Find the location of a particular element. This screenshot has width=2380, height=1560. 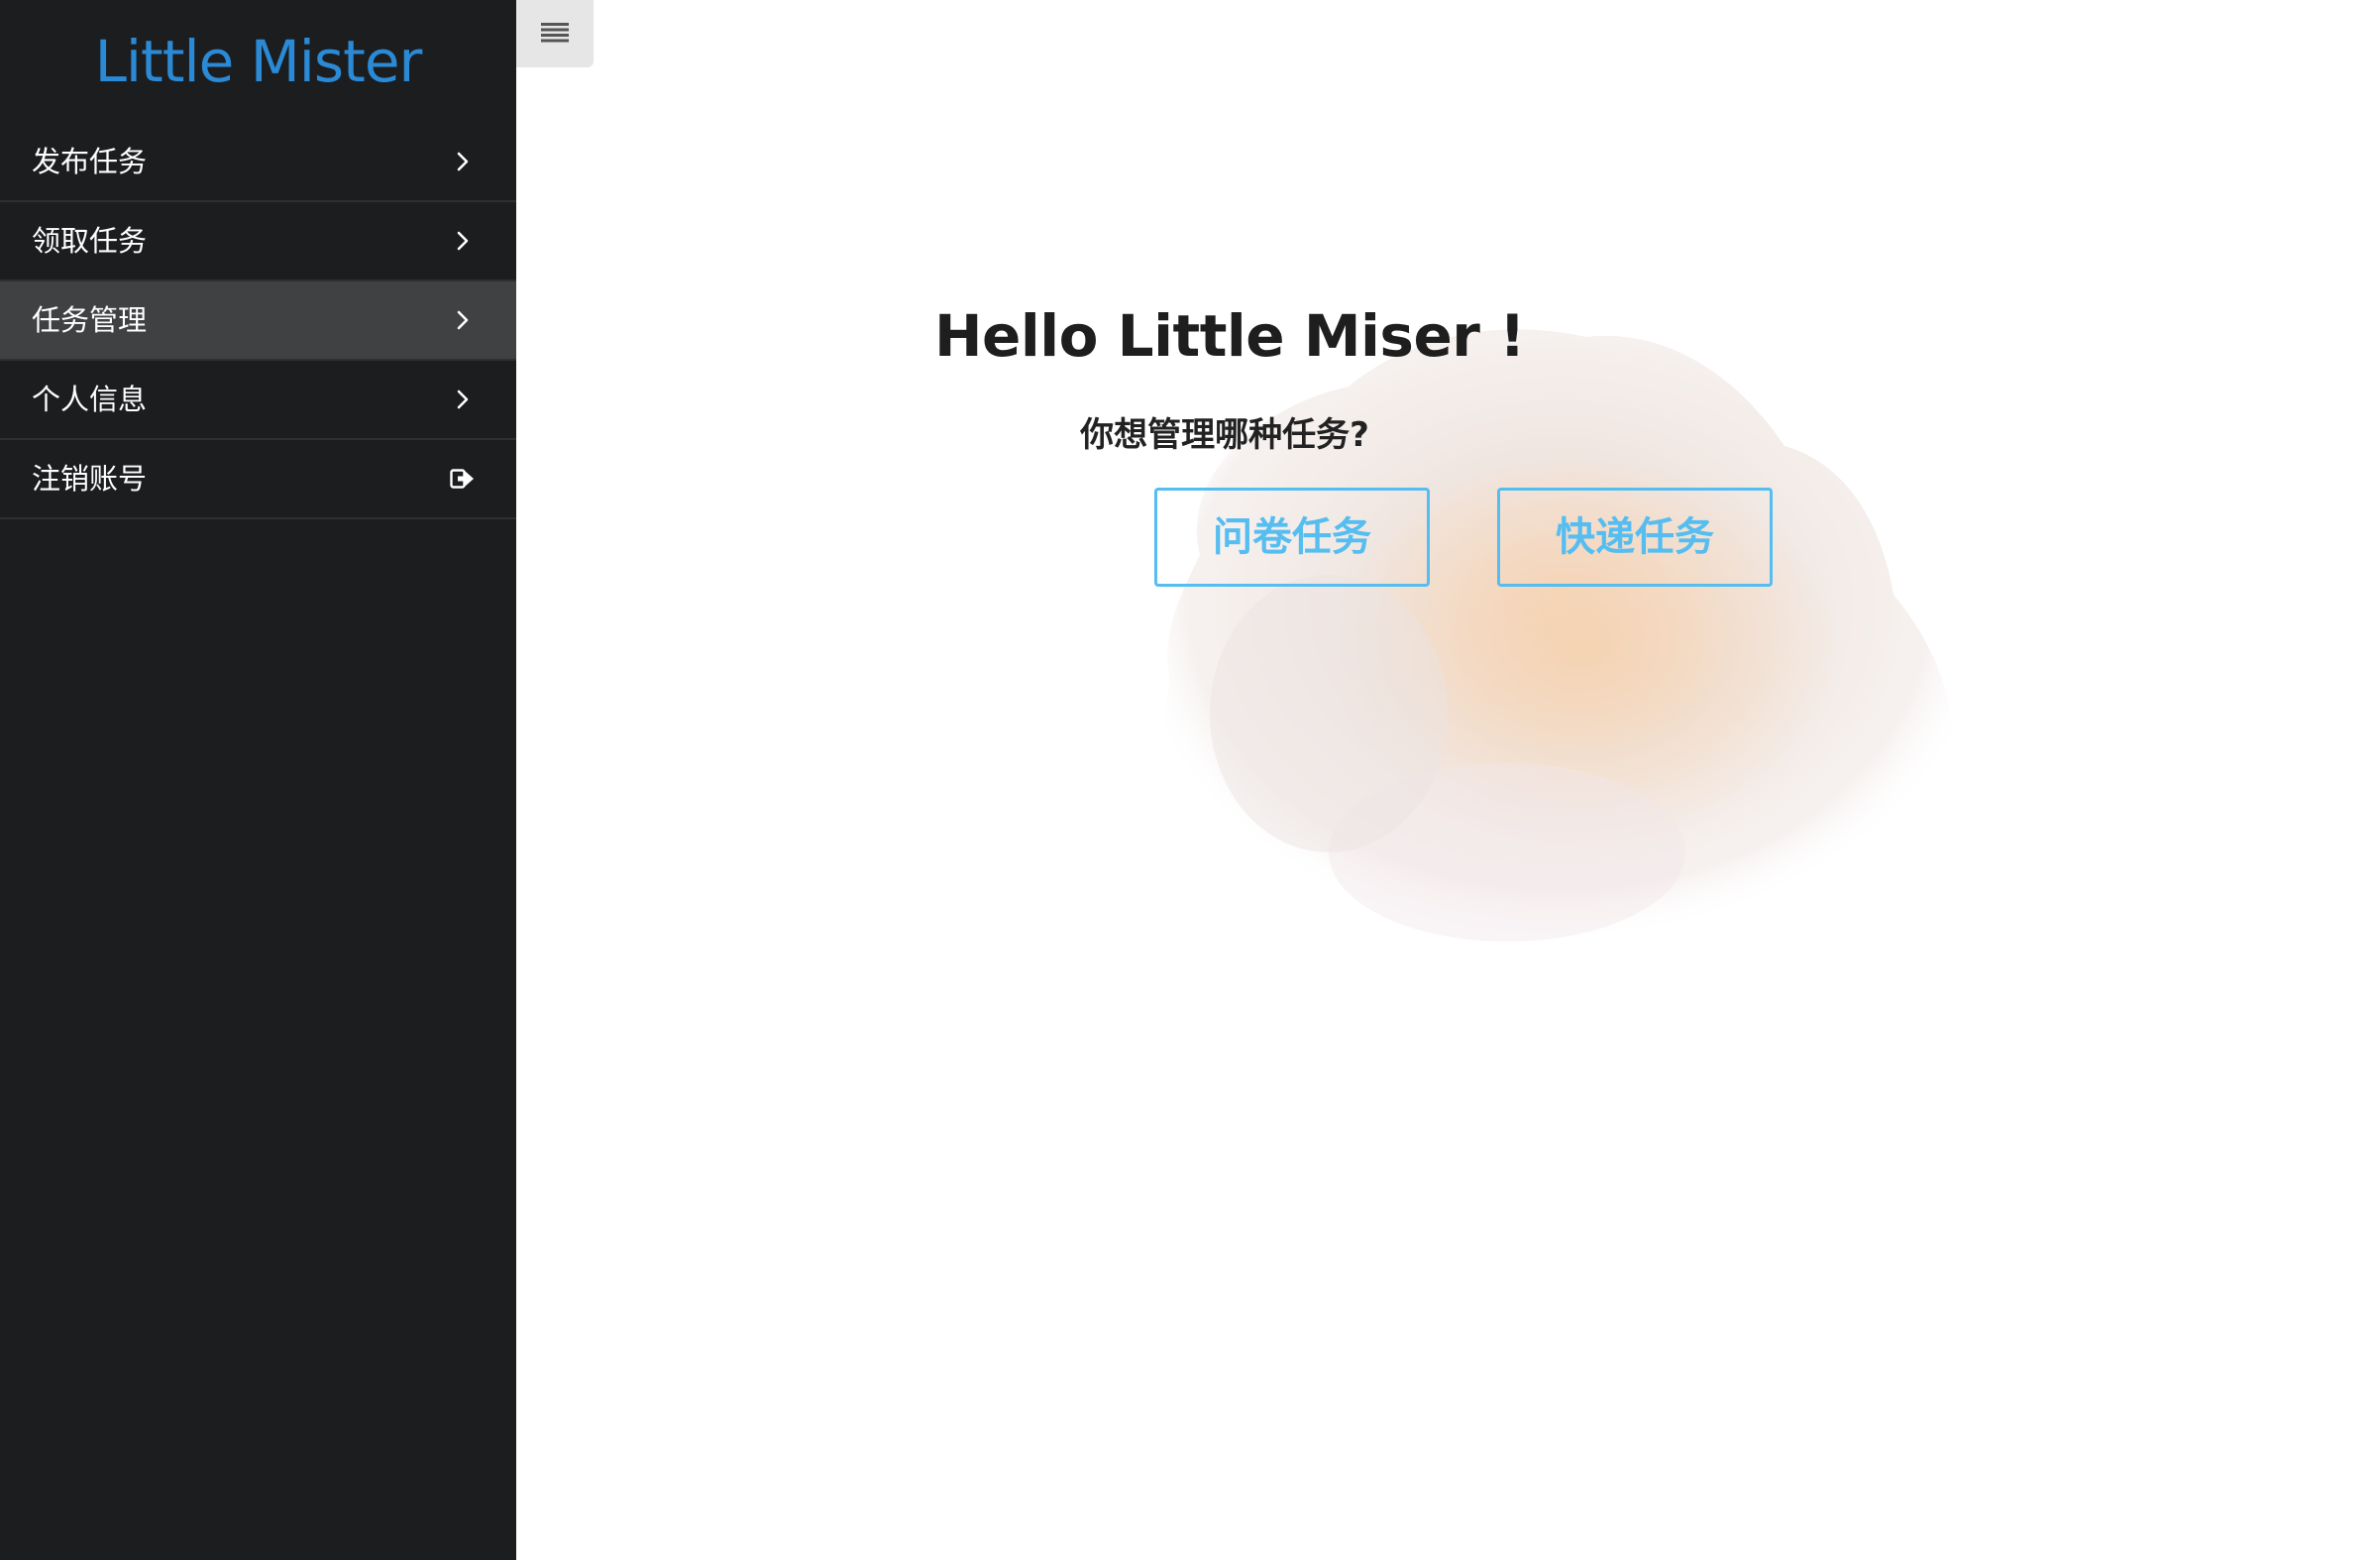

sidebar-menu: 发布任务 领取任务 任务管理 个人信息 注销账号 is located at coordinates (258, 321).